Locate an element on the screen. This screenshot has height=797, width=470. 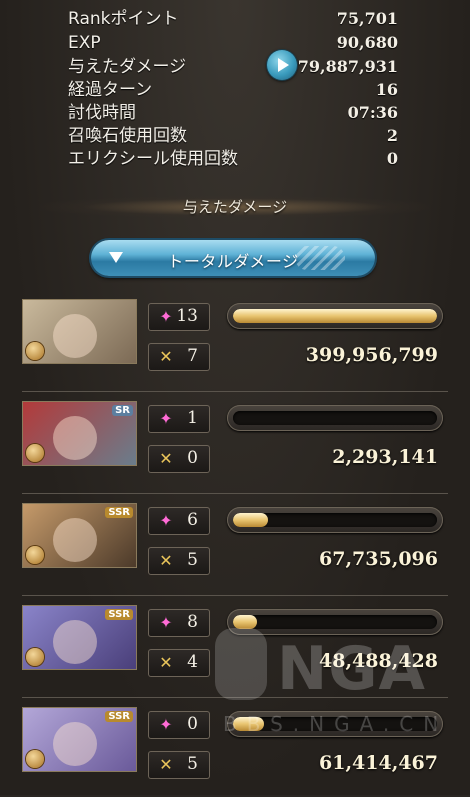
ougi-count: 4 is located at coordinates (192, 662).